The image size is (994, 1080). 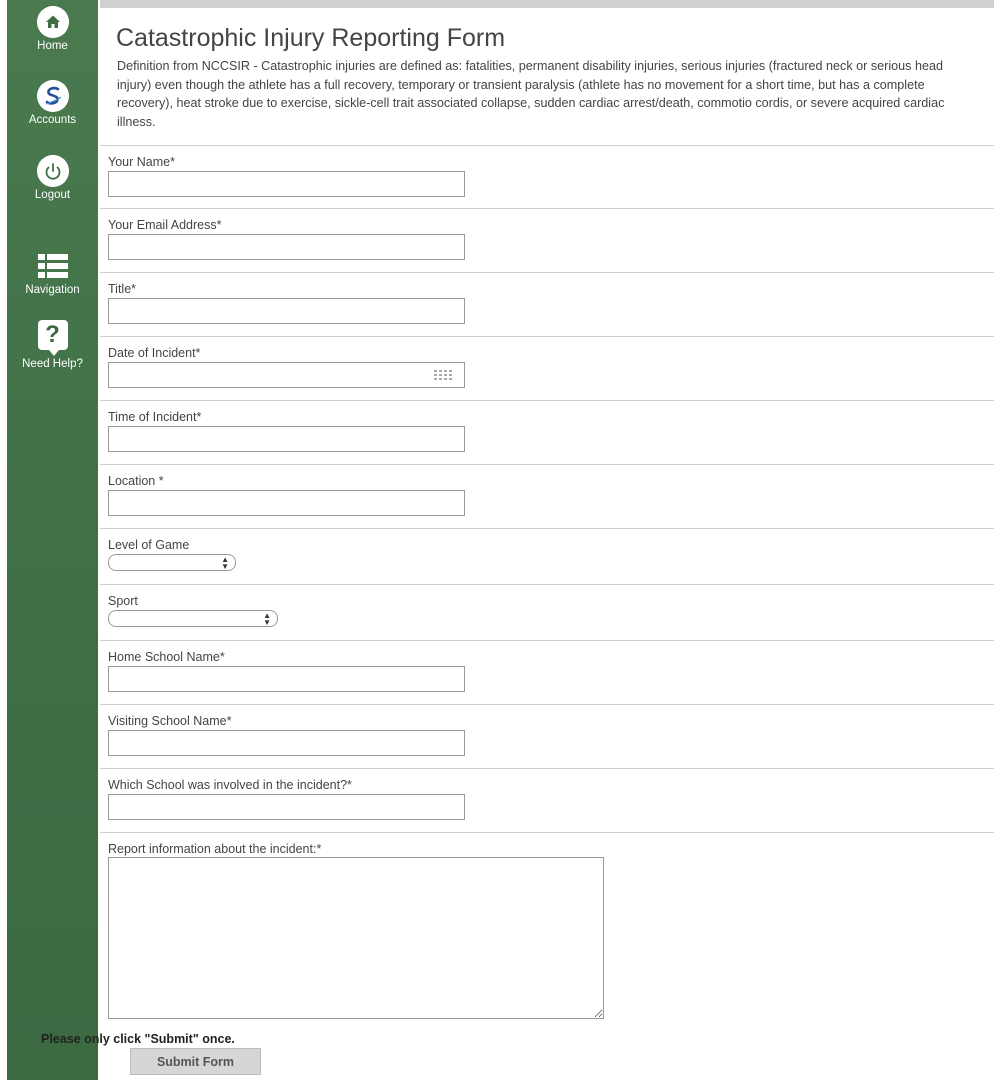 I want to click on involved-school-input, so click(x=286, y=807).